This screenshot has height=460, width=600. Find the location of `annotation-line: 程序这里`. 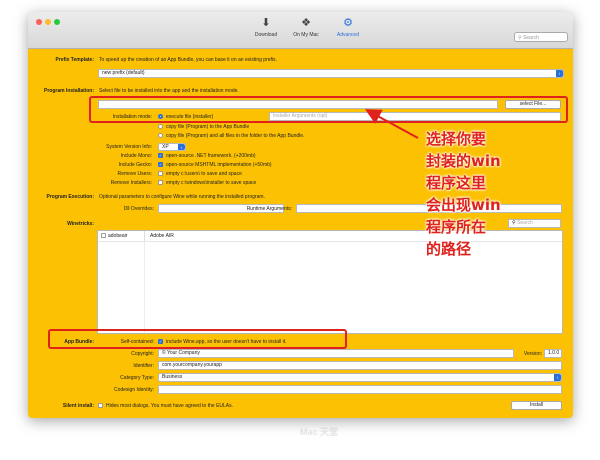

annotation-line: 程序这里 is located at coordinates (456, 183).